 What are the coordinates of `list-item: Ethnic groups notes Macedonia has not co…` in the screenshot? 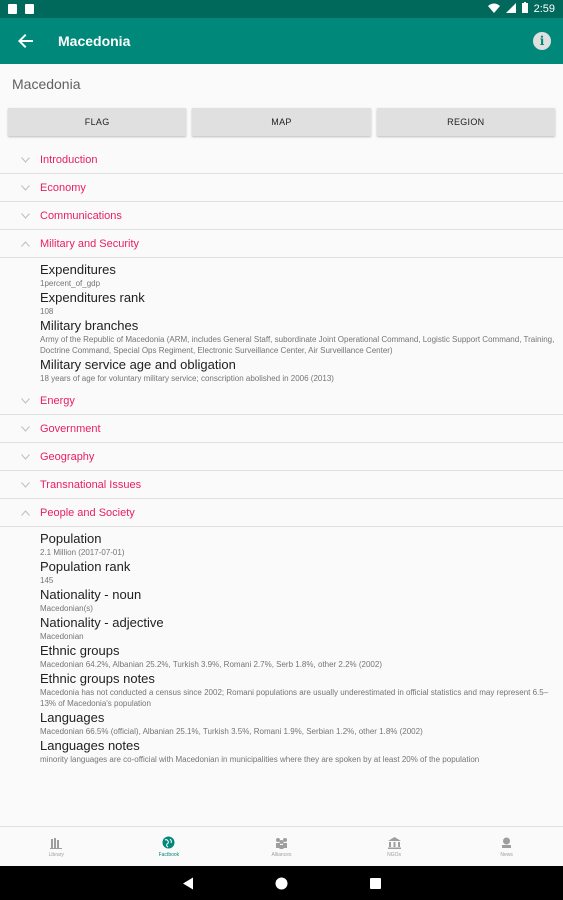 It's located at (301, 690).